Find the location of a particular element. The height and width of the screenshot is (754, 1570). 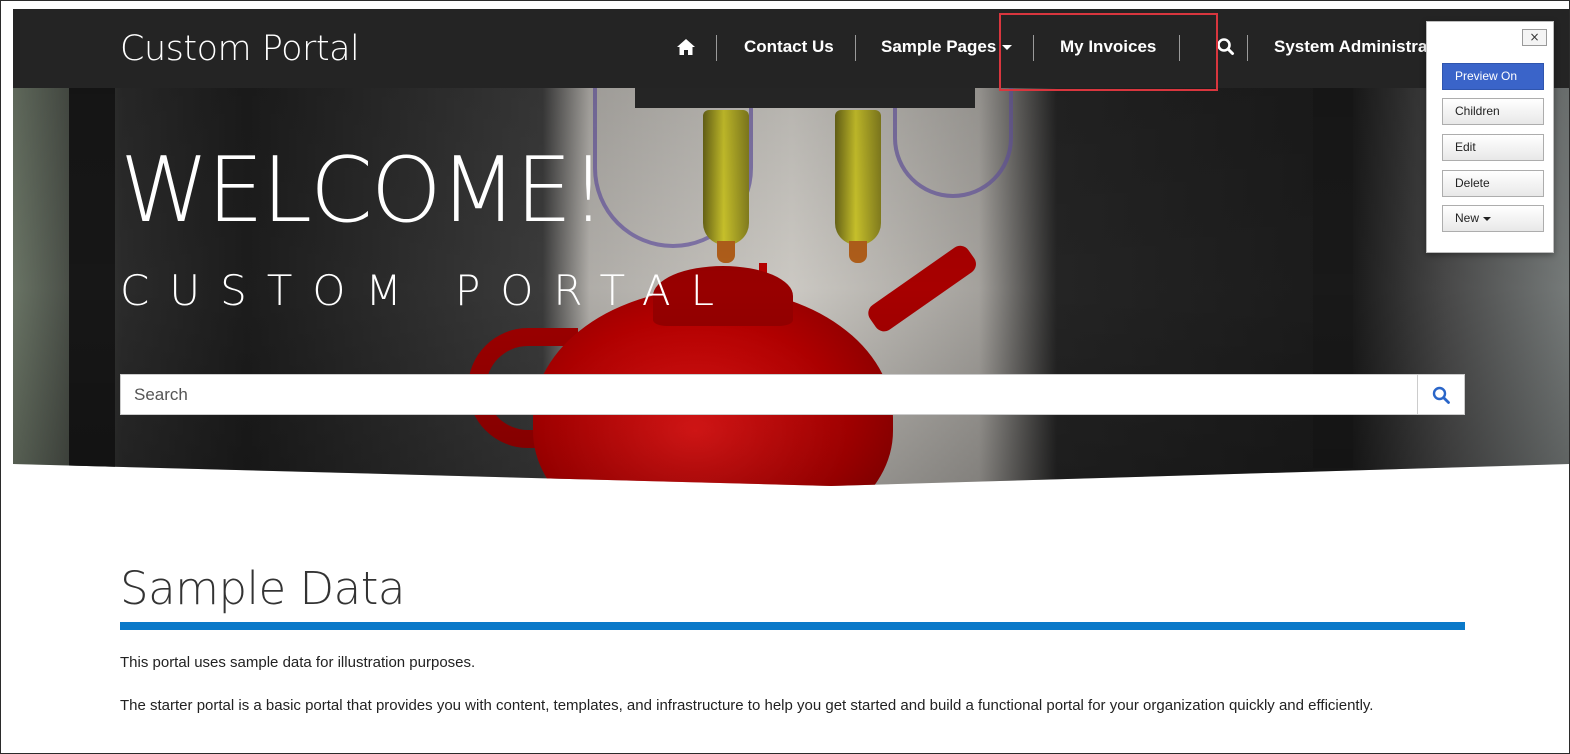

hero-search-input is located at coordinates (769, 394).